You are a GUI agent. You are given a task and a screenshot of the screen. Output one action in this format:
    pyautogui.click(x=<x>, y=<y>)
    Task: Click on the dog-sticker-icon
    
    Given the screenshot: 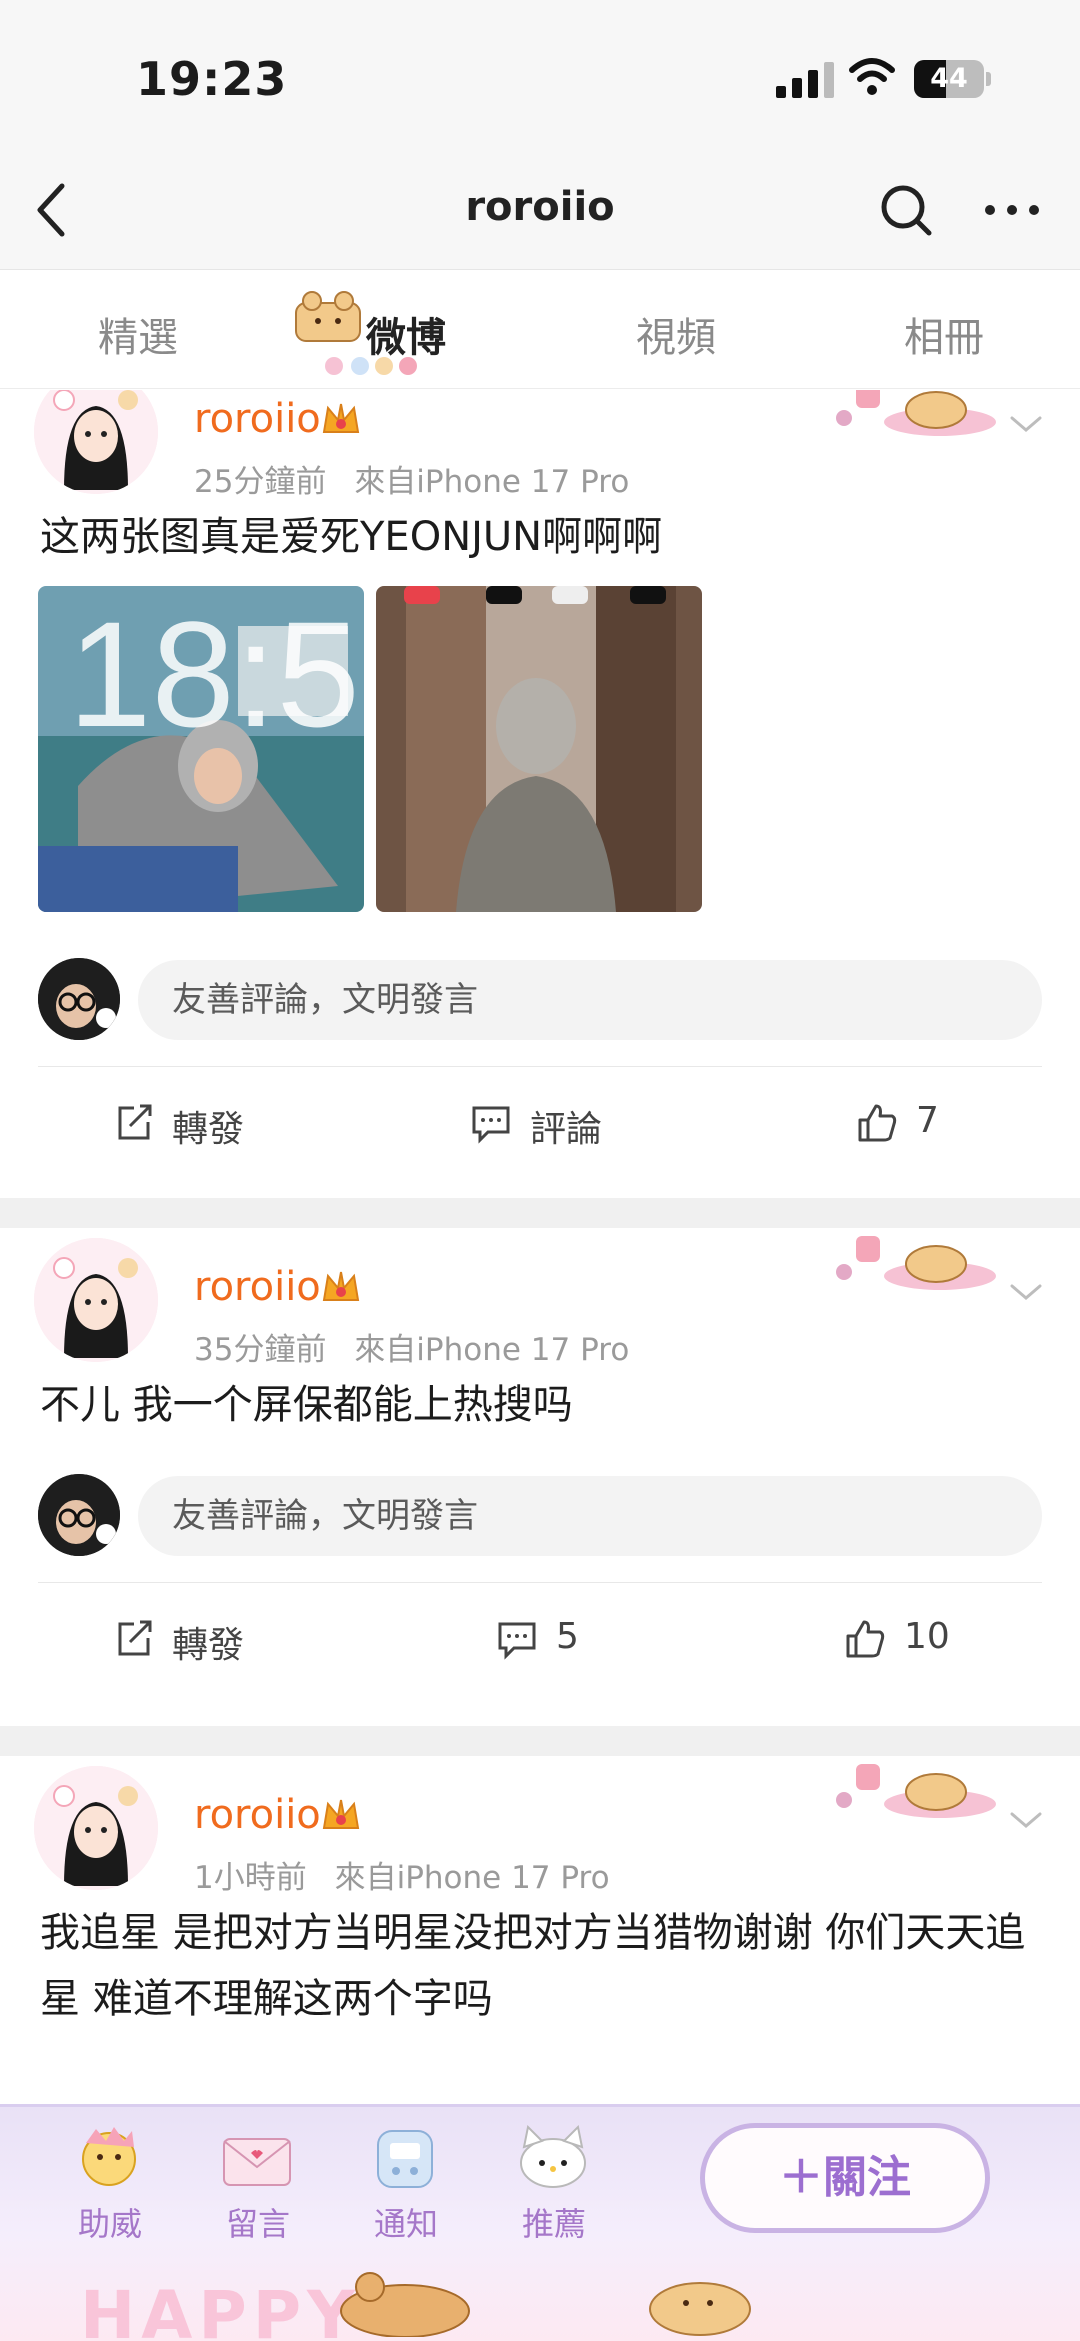 What is the action you would take?
    pyautogui.click(x=700, y=2309)
    